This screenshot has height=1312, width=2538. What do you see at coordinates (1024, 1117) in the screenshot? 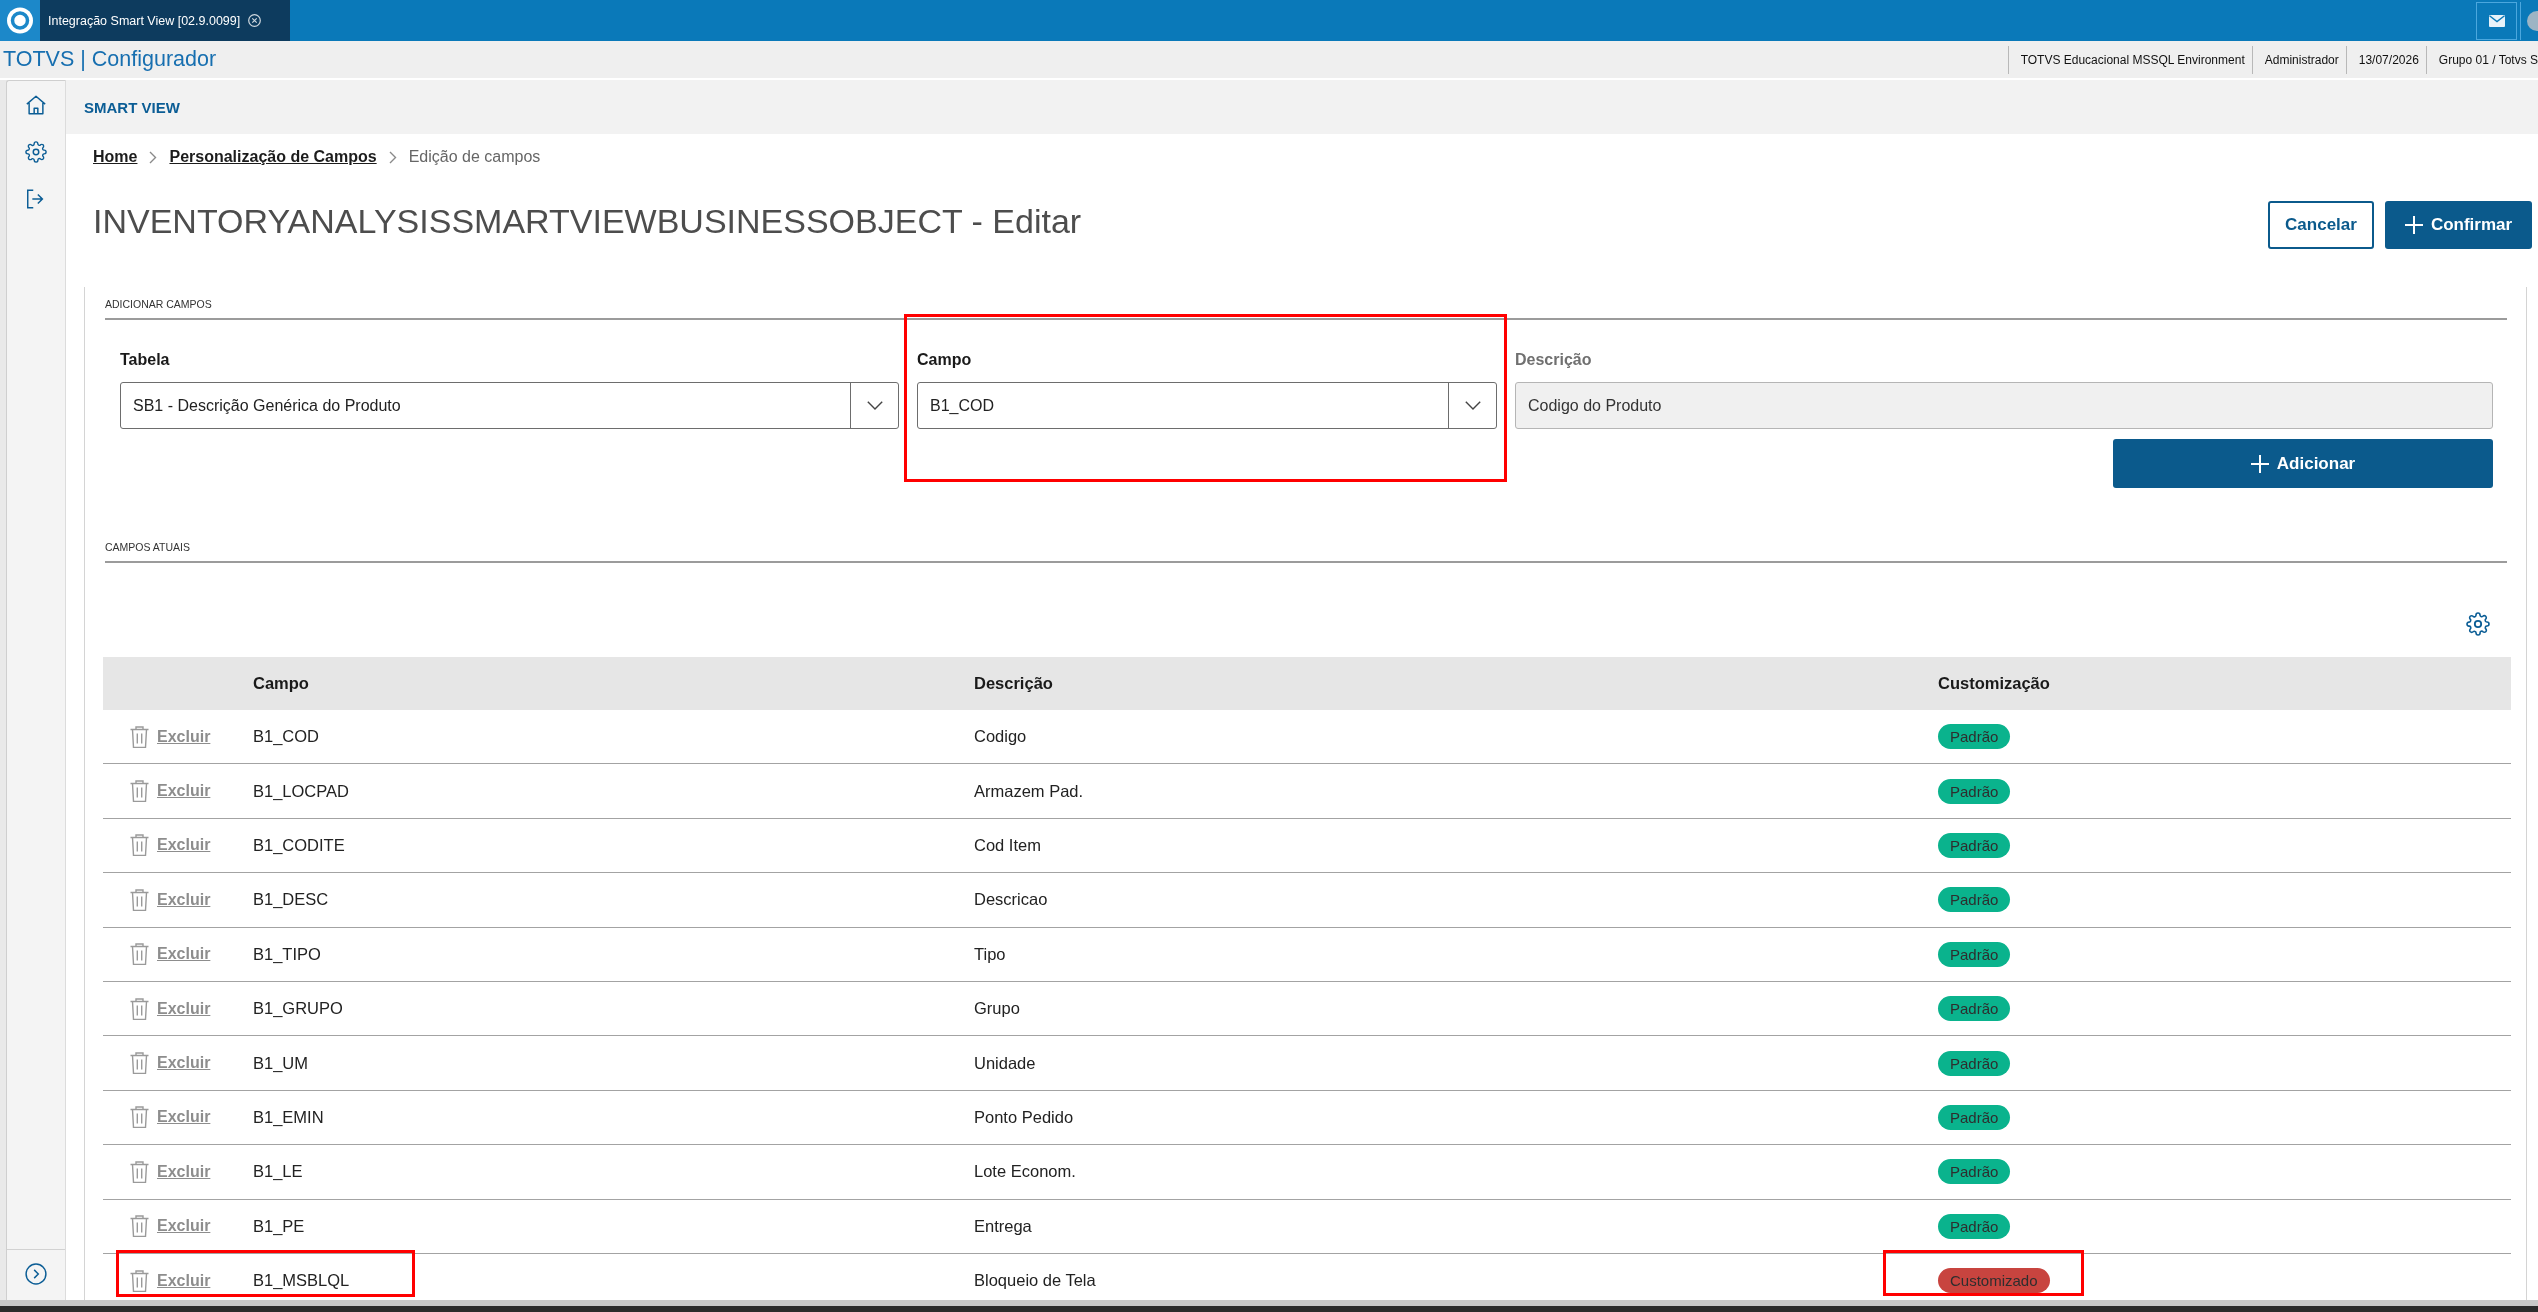
I see `field-description: Ponto Pedido` at bounding box center [1024, 1117].